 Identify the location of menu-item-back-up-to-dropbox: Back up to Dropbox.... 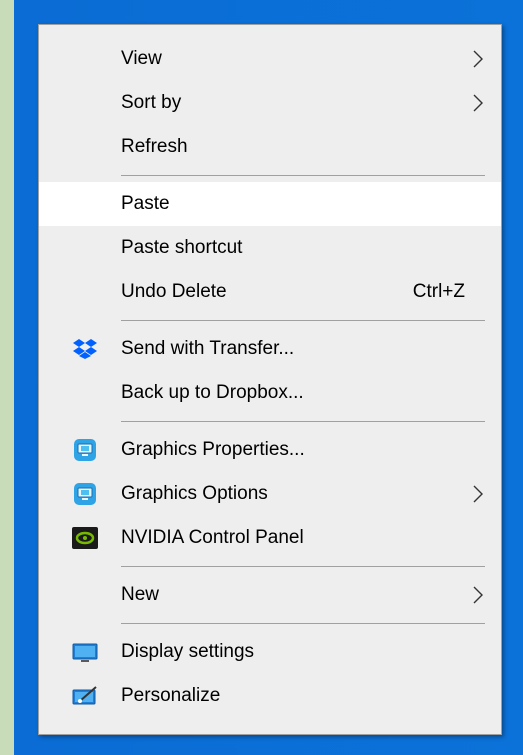
(270, 393).